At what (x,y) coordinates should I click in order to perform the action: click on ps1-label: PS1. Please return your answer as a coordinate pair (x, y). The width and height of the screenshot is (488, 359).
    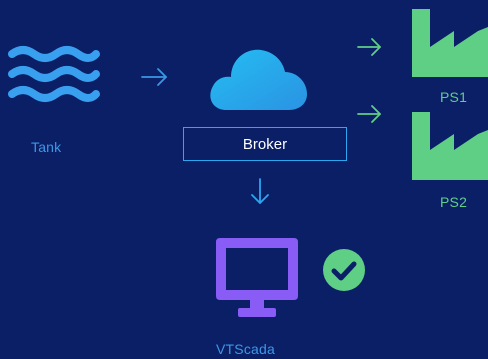
    Looking at the image, I should click on (454, 97).